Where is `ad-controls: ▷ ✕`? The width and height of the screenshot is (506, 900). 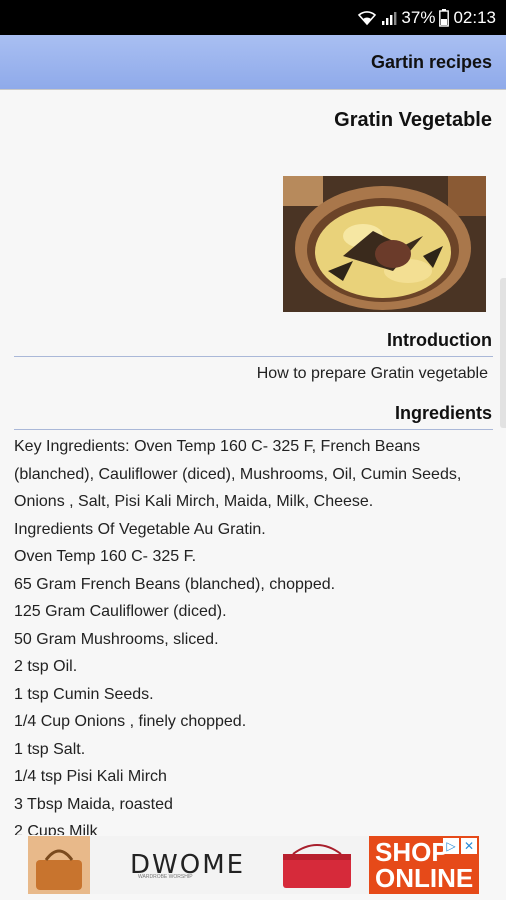
ad-controls: ▷ ✕ is located at coordinates (460, 846).